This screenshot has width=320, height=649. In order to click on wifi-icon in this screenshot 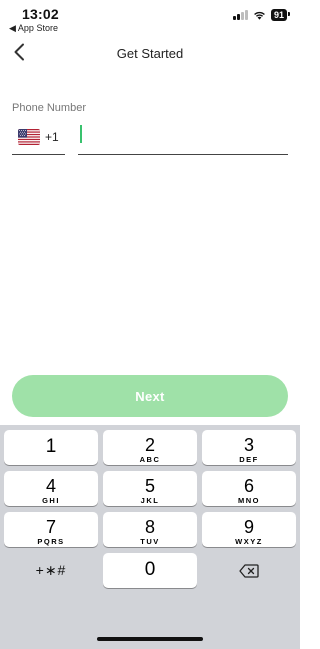, I will do `click(259, 15)`.